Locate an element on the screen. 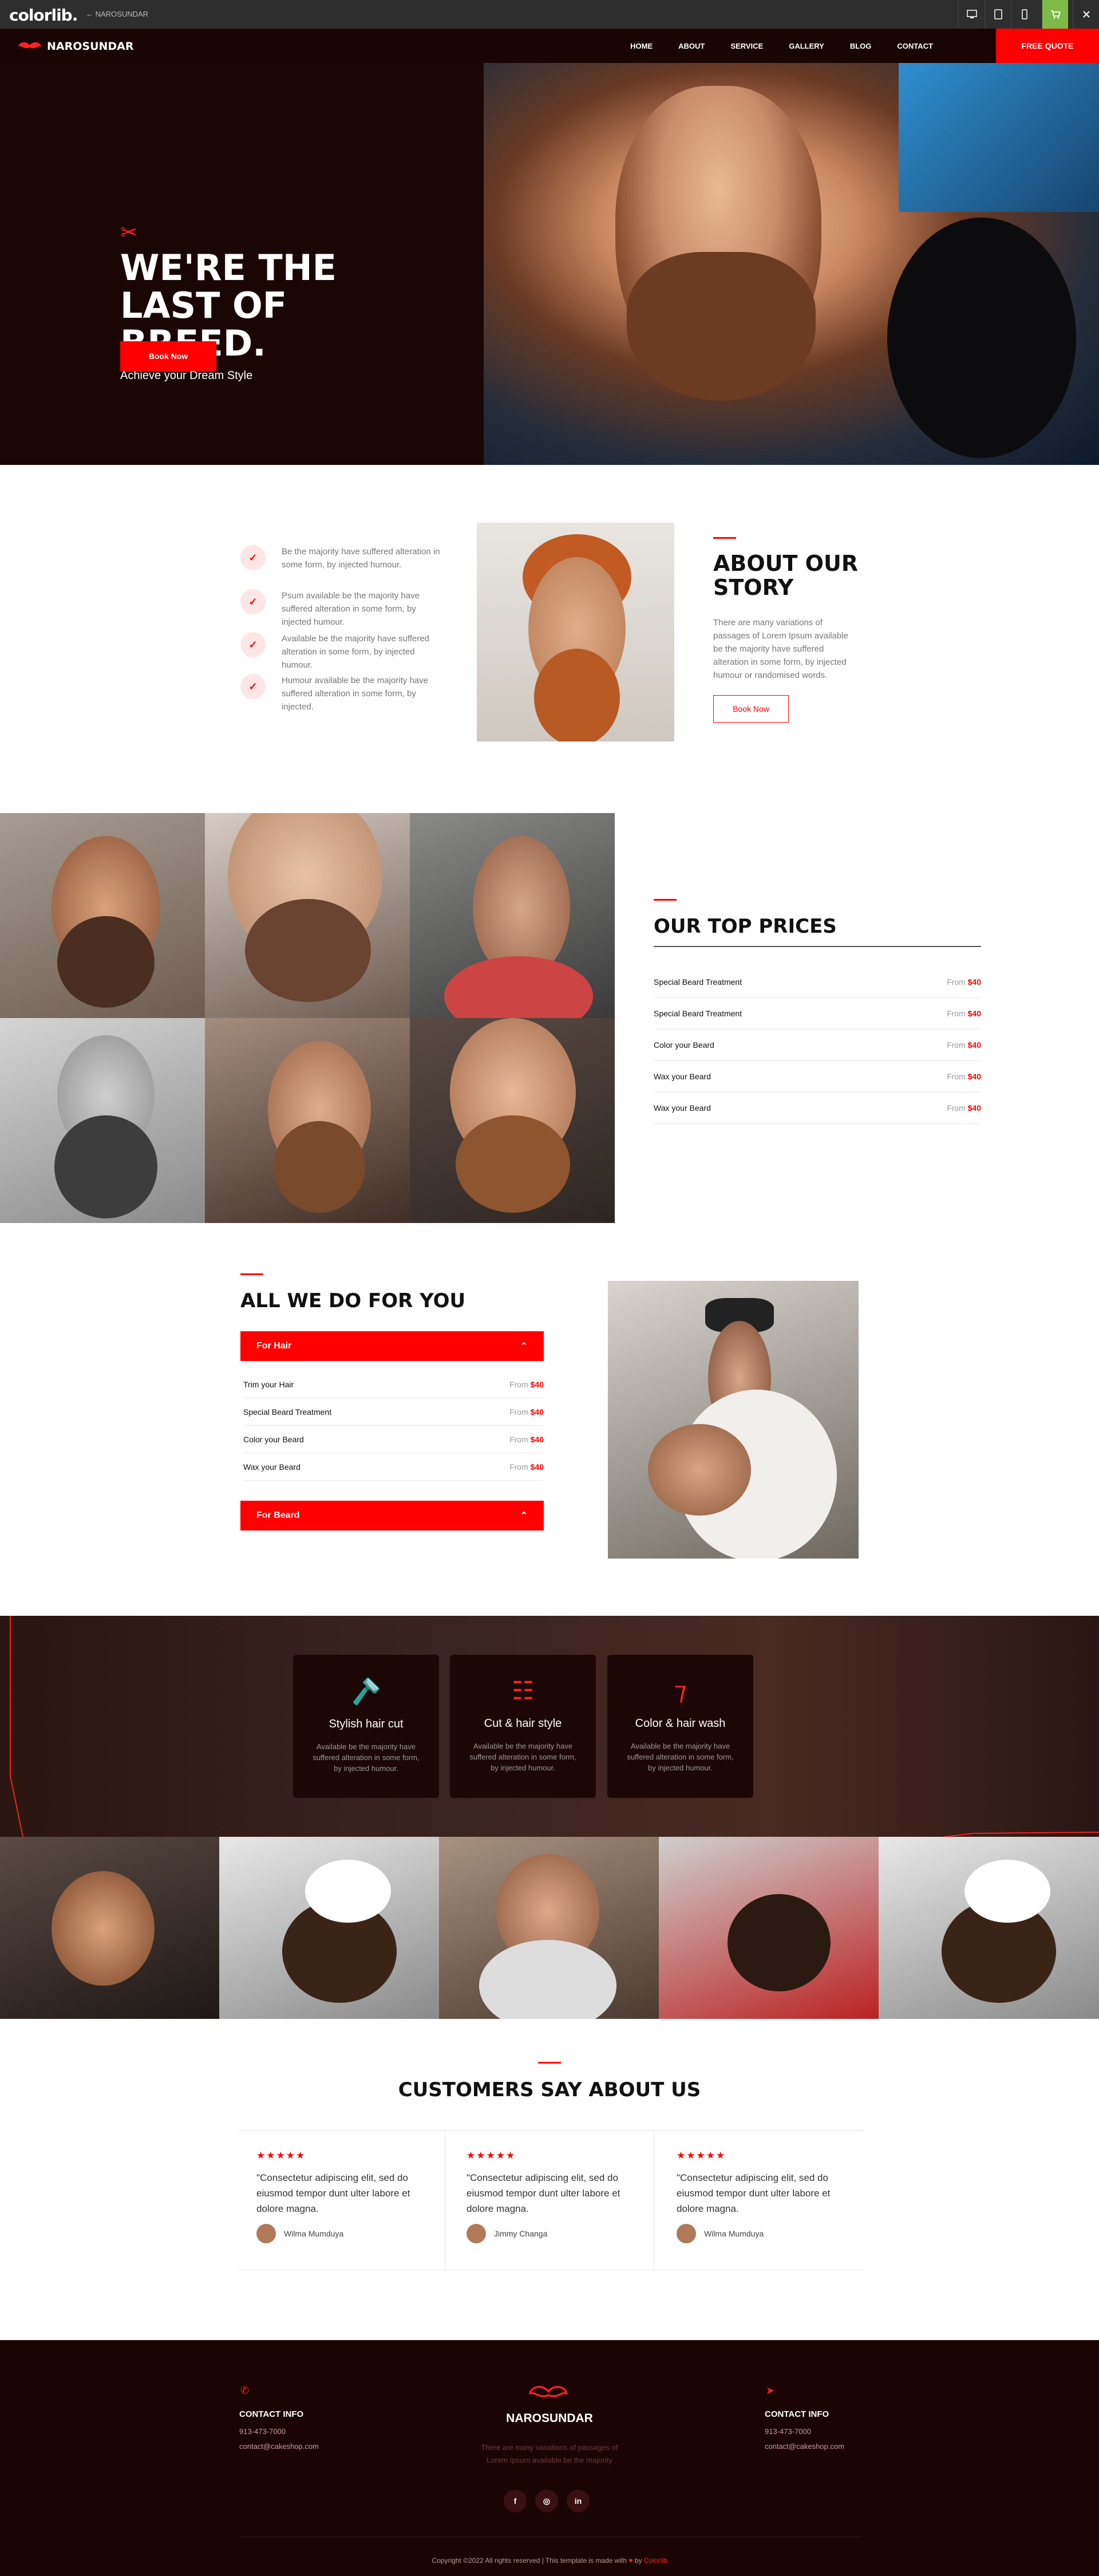 This screenshot has width=1099, height=2576. hero-image is located at coordinates (791, 264).